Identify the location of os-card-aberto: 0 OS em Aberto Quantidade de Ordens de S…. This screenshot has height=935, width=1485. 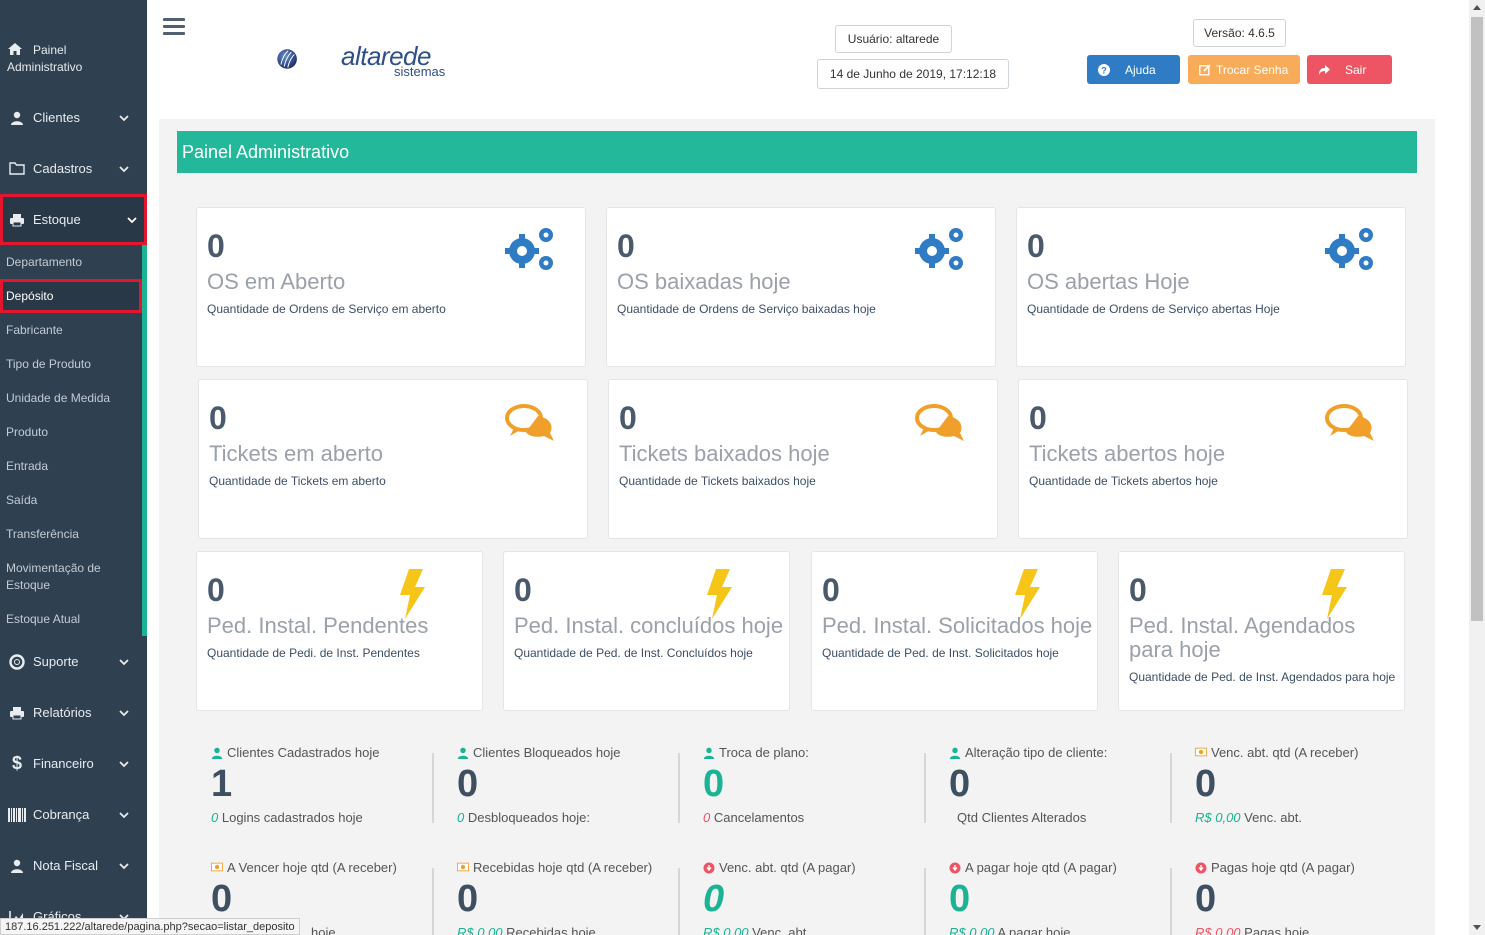
(391, 287).